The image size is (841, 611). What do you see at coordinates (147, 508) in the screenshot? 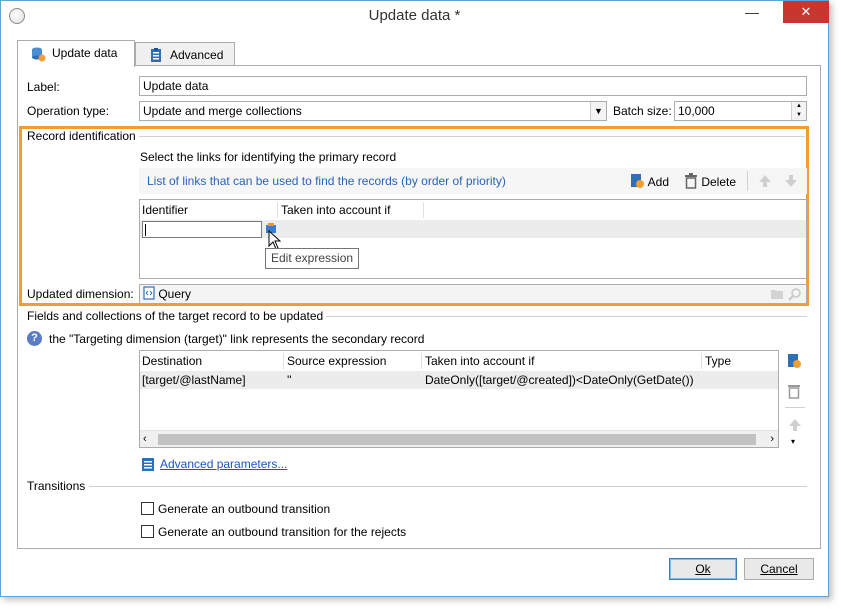
I see `outbound-transition-checkbox` at bounding box center [147, 508].